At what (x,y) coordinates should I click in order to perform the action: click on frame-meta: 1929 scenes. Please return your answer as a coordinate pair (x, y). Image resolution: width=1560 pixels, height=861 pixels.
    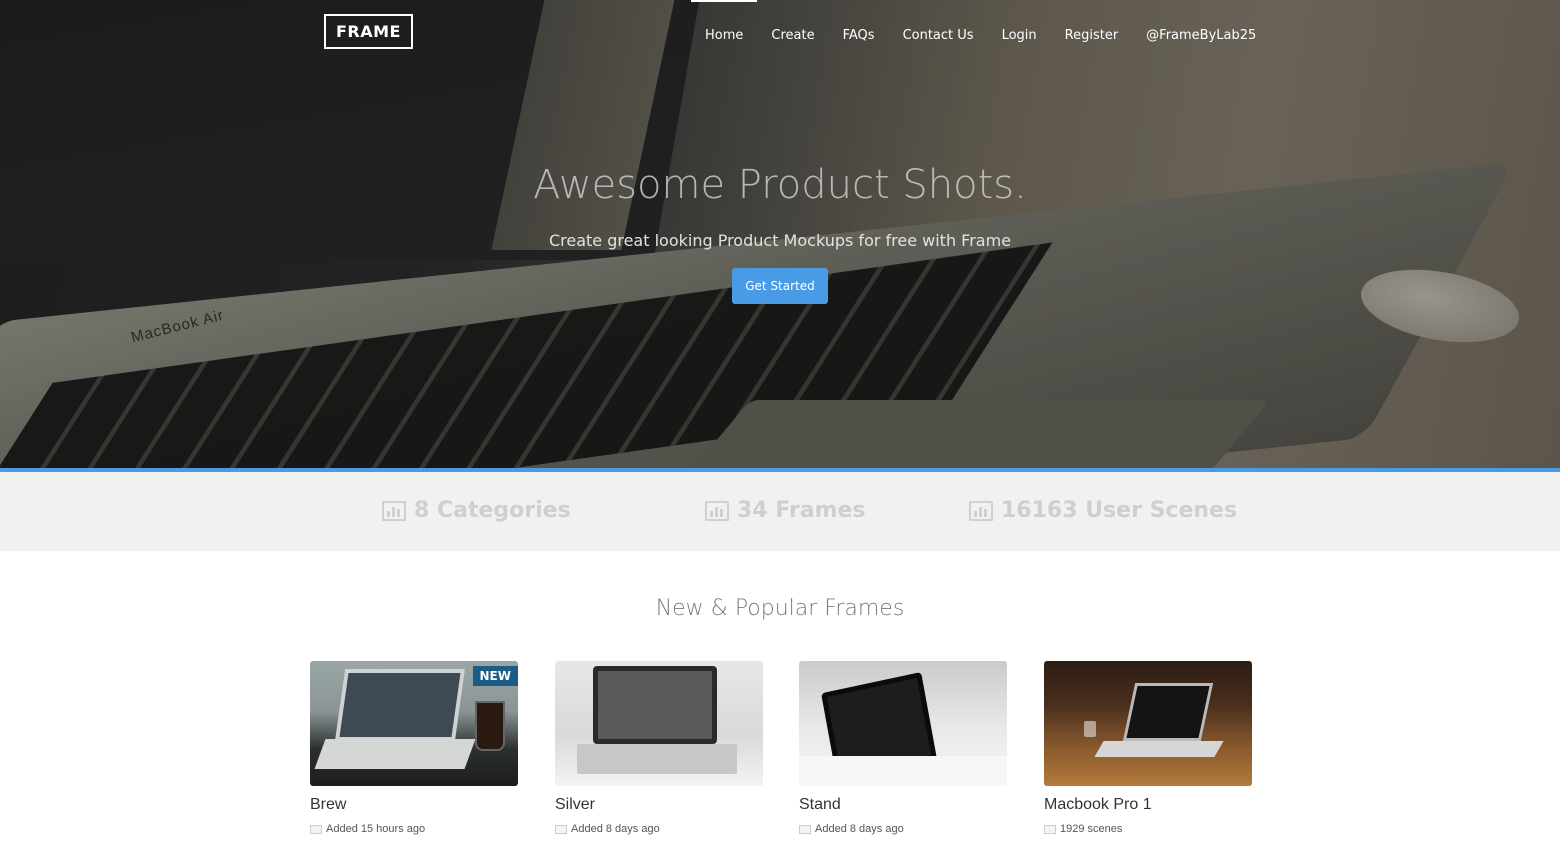
    Looking at the image, I should click on (1148, 829).